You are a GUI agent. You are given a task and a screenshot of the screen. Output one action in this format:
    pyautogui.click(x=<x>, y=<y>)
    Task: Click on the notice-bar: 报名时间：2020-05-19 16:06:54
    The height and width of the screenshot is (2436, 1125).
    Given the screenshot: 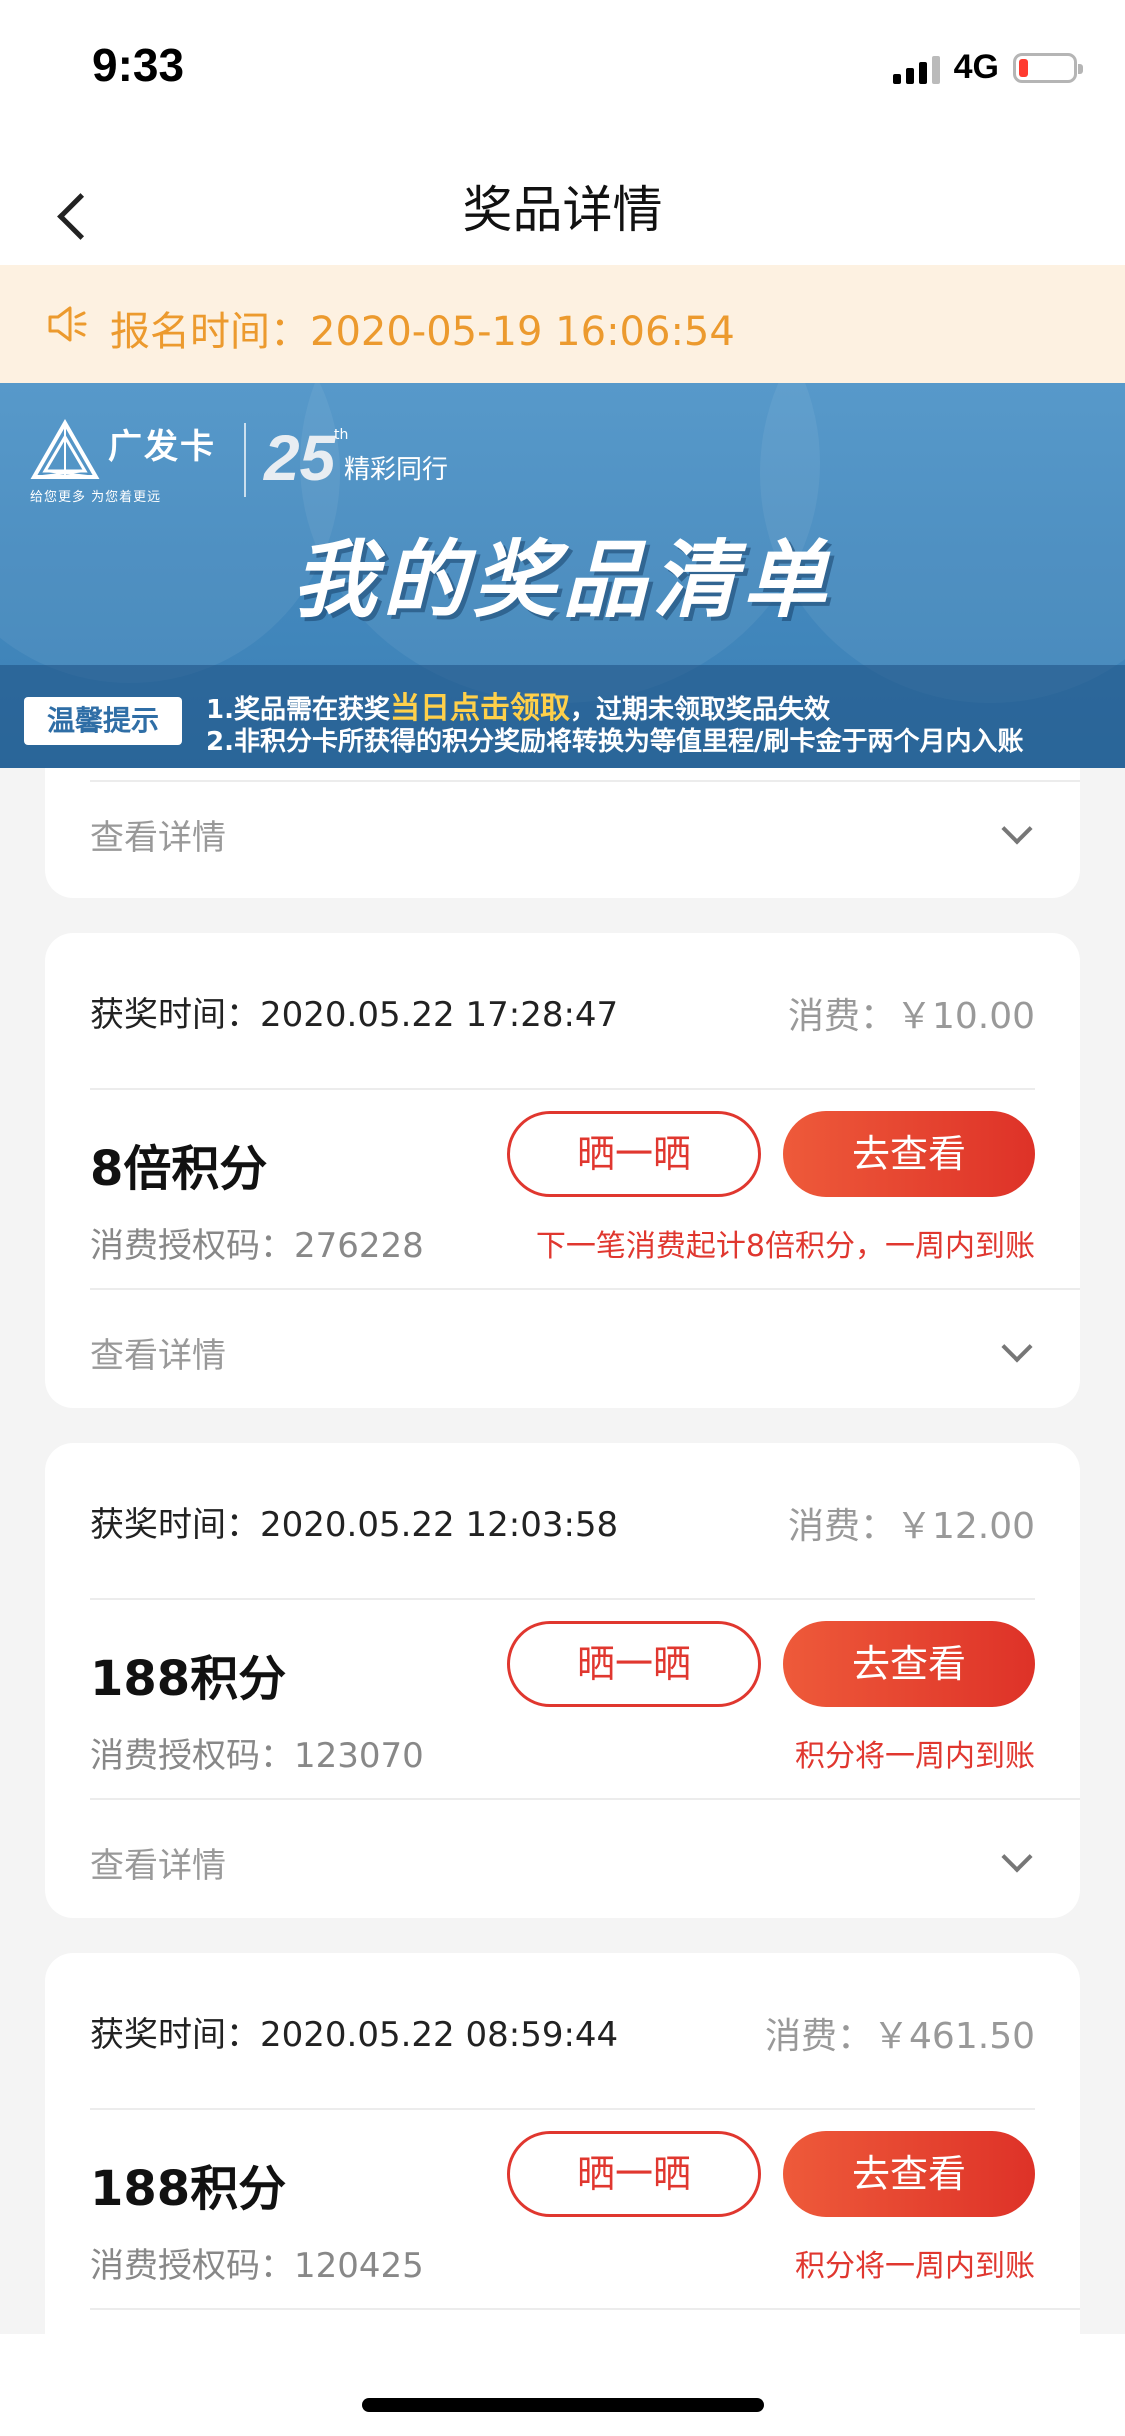 What is the action you would take?
    pyautogui.click(x=562, y=324)
    